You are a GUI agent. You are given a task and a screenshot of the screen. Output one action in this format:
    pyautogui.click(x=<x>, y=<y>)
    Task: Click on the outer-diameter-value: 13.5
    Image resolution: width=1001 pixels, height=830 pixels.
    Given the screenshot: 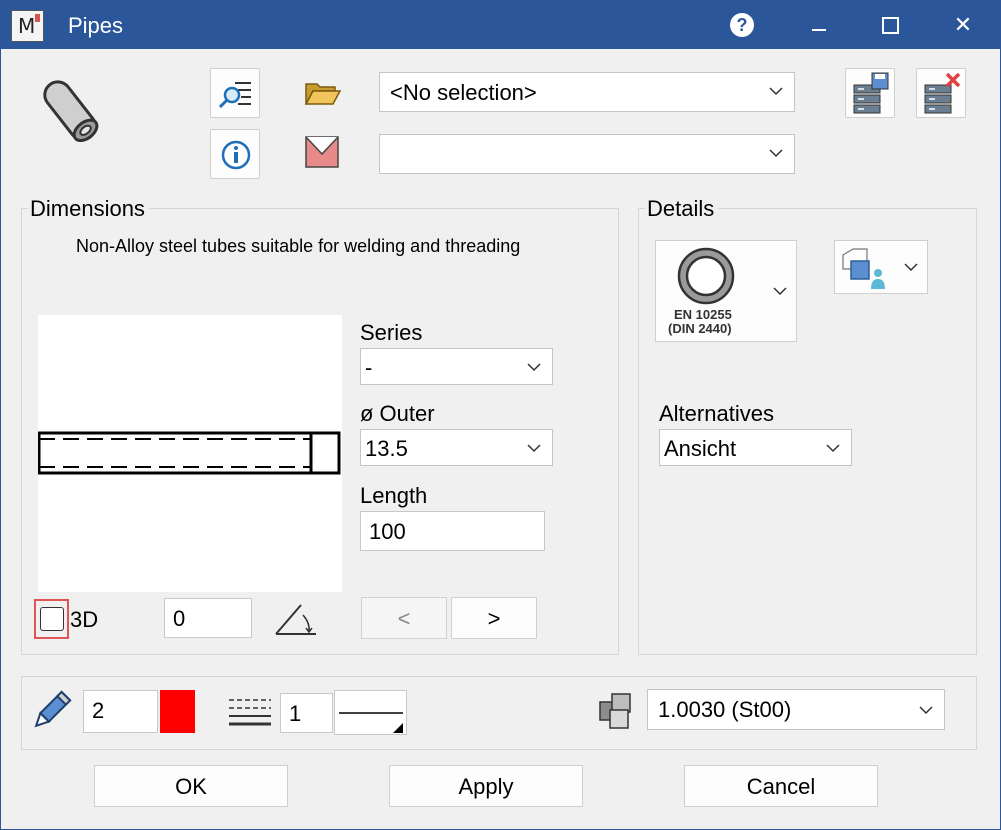 What is the action you would take?
    pyautogui.click(x=386, y=448)
    